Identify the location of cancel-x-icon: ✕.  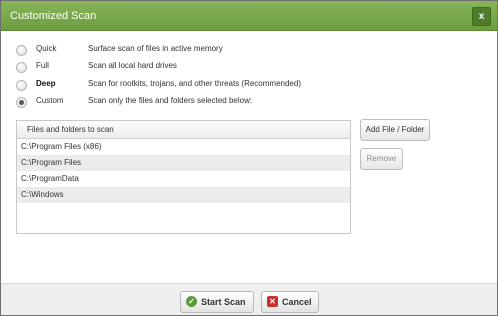
(272, 301).